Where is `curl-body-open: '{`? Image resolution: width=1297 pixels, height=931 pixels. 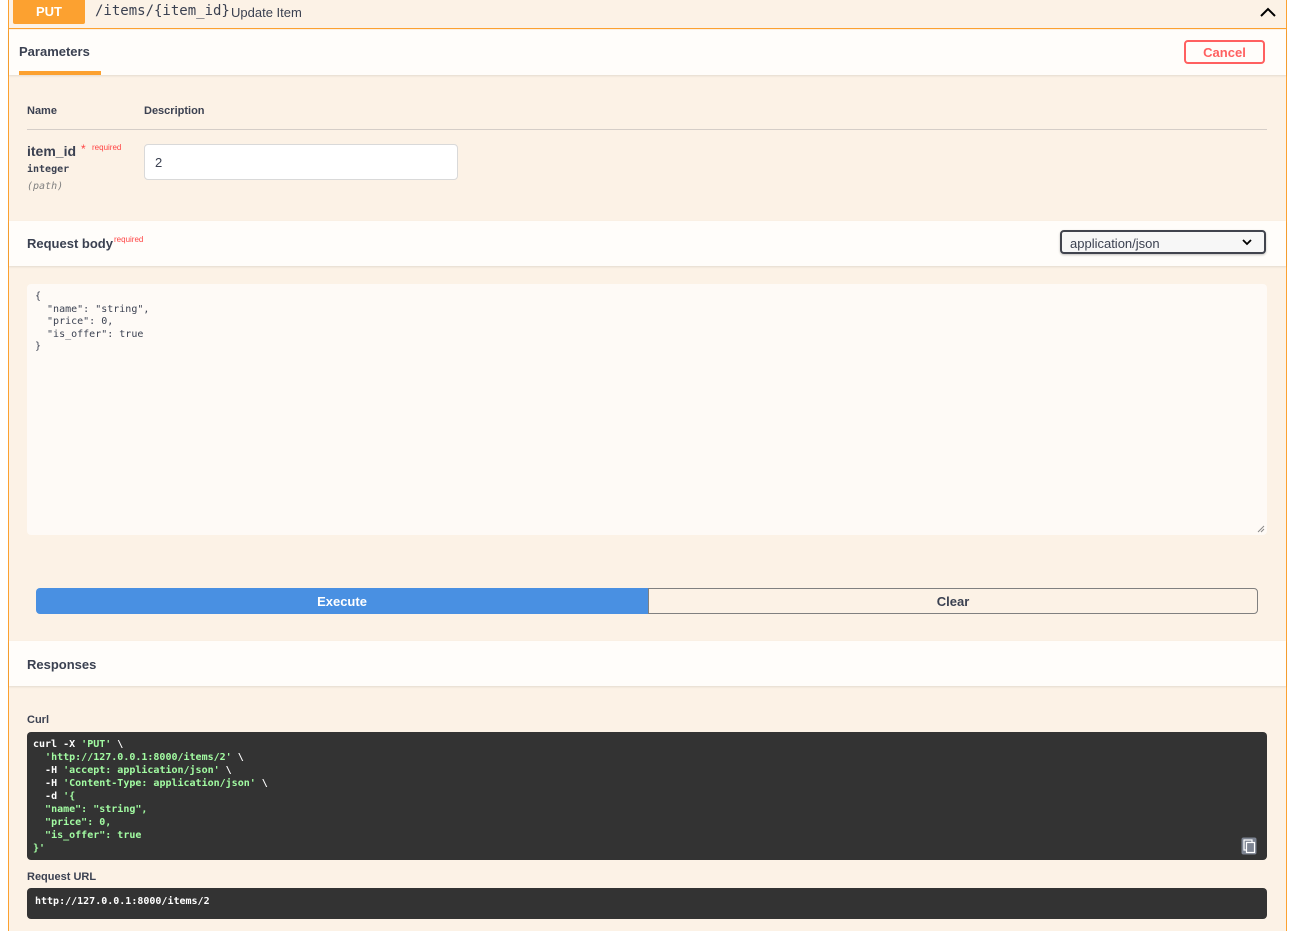
curl-body-open: '{ is located at coordinates (69, 796).